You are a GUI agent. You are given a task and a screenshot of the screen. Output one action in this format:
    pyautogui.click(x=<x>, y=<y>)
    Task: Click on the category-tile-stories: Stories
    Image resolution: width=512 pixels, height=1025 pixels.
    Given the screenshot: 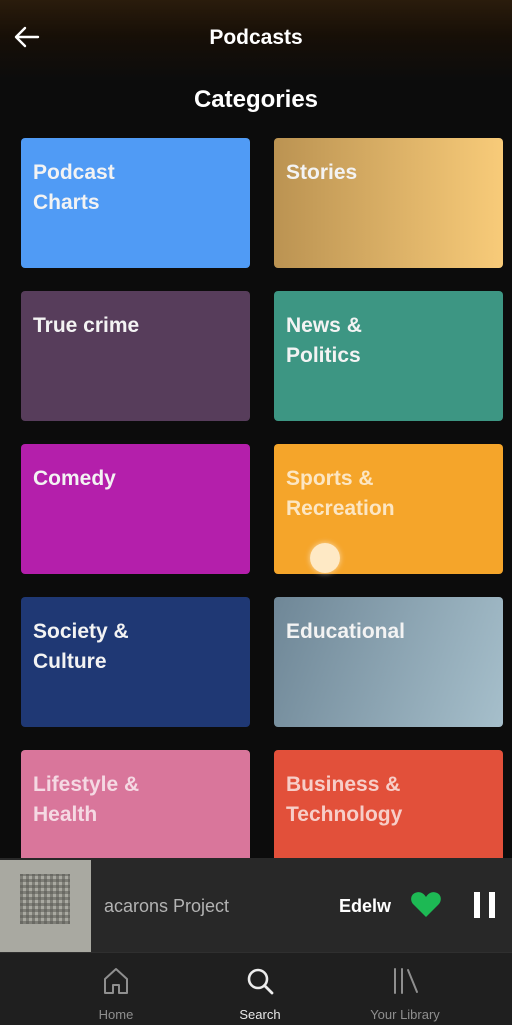 What is the action you would take?
    pyautogui.click(x=388, y=203)
    